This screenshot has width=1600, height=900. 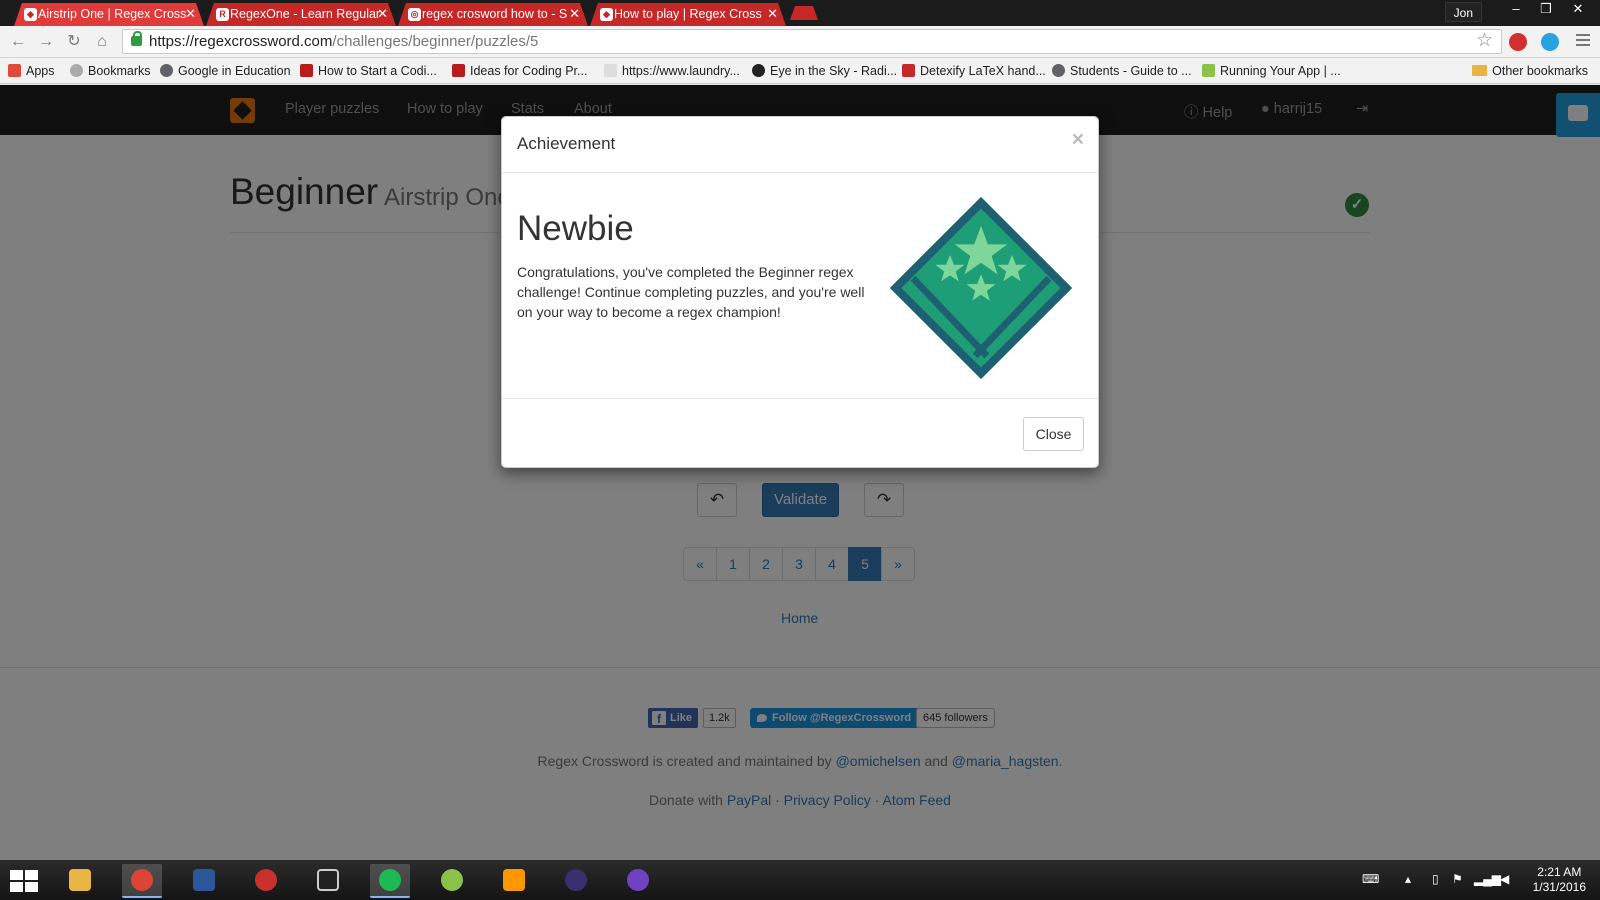 I want to click on terminal-icon, so click(x=328, y=881).